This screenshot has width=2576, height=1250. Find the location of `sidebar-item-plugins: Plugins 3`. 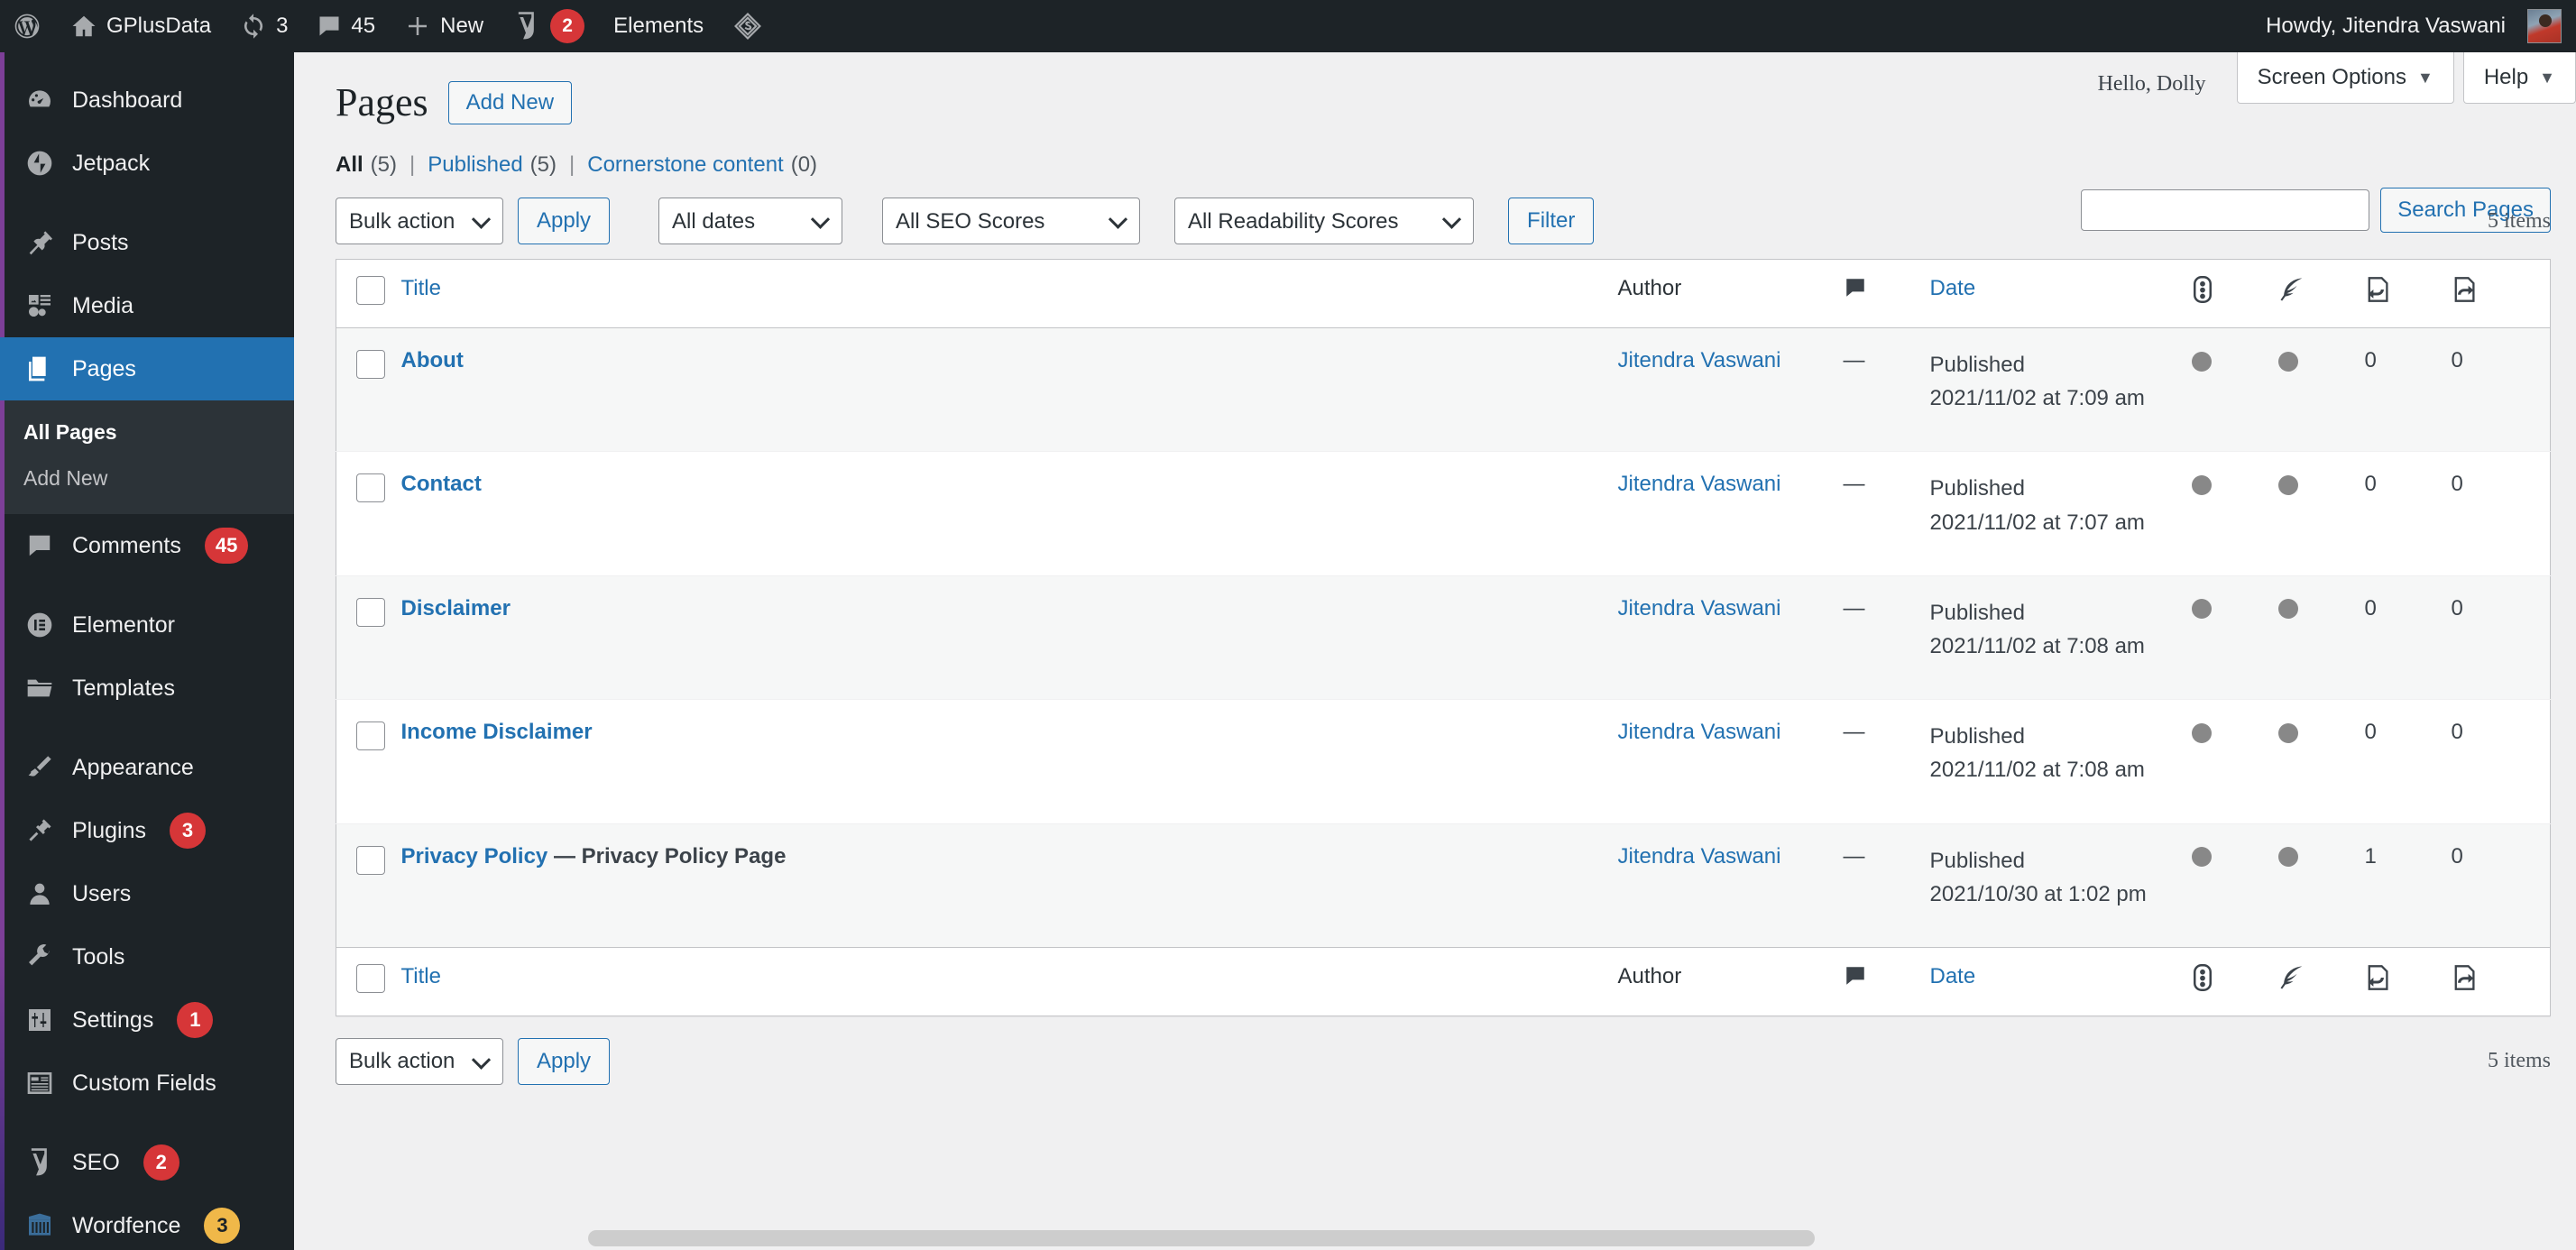

sidebar-item-plugins: Plugins 3 is located at coordinates (147, 830).